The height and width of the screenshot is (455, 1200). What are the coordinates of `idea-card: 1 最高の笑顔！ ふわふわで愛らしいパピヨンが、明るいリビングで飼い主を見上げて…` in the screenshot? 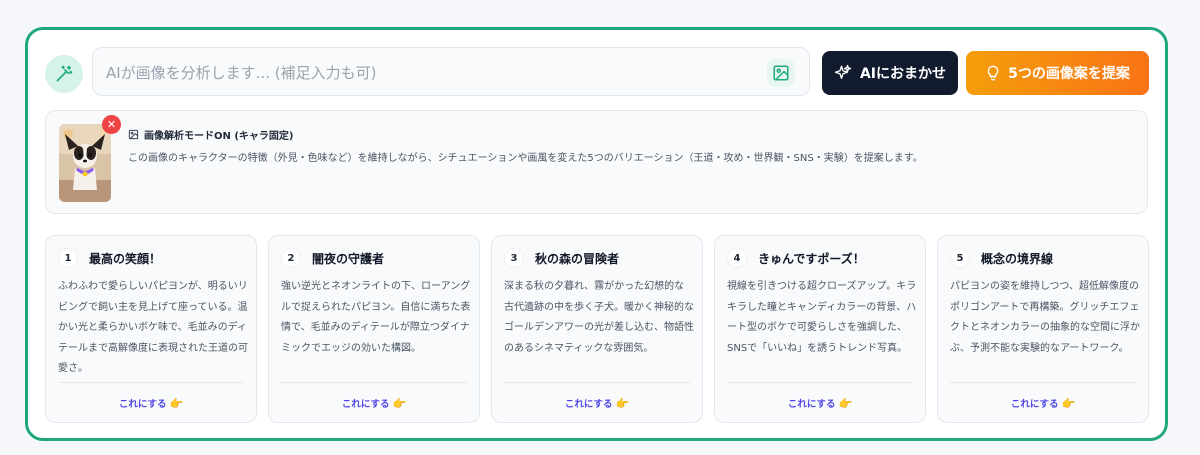 It's located at (151, 329).